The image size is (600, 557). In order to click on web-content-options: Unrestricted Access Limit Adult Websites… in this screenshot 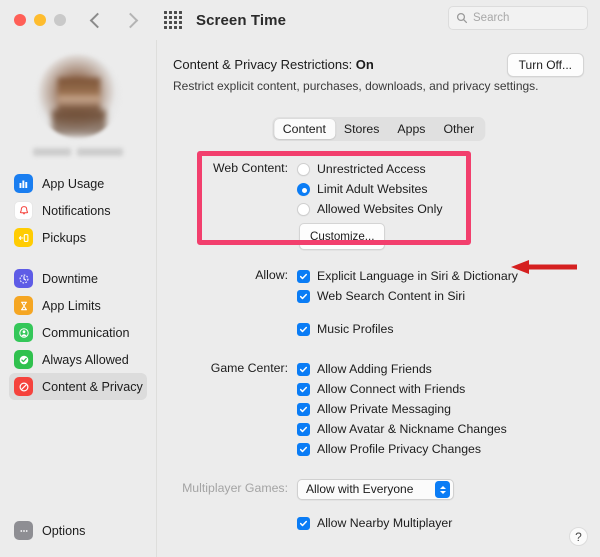, I will do `click(370, 204)`.